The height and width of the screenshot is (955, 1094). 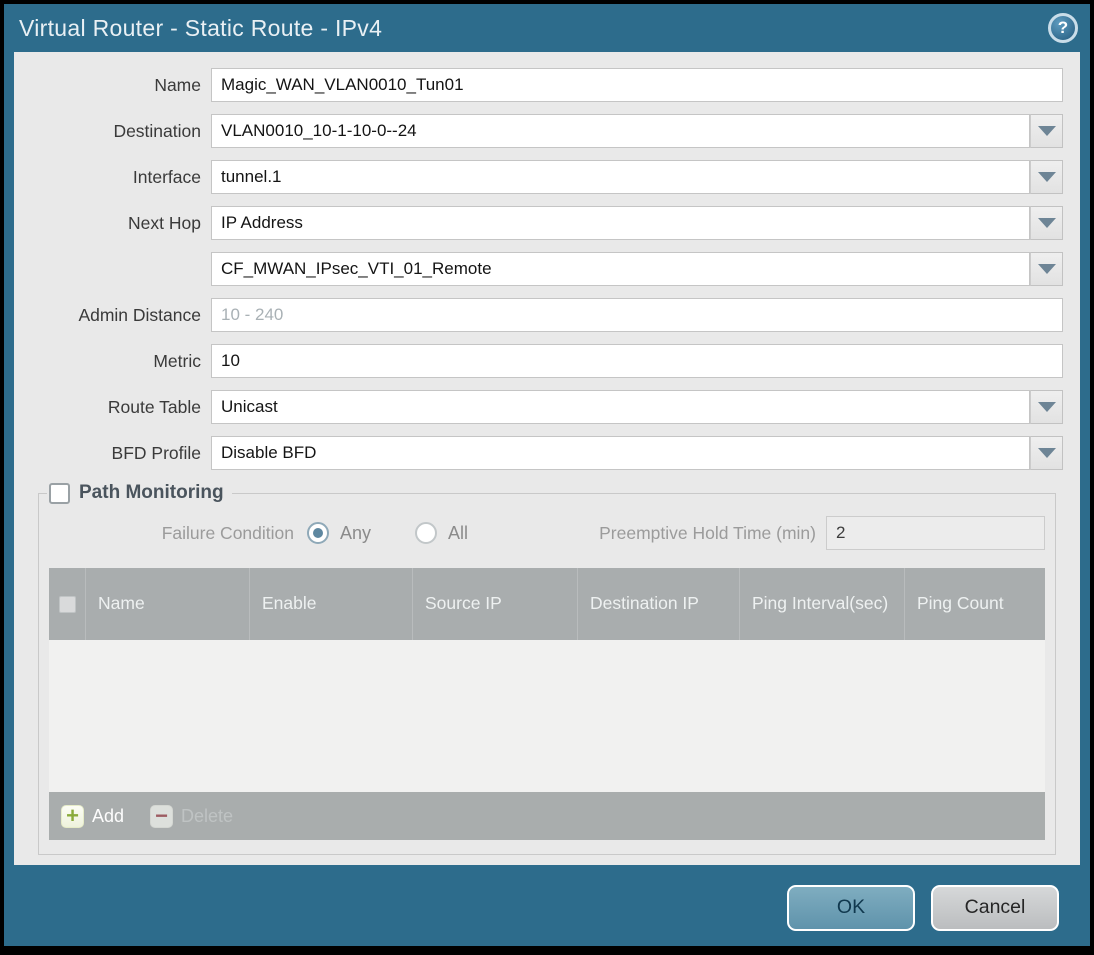 I want to click on column-header-ping-count: Ping Count, so click(x=974, y=604).